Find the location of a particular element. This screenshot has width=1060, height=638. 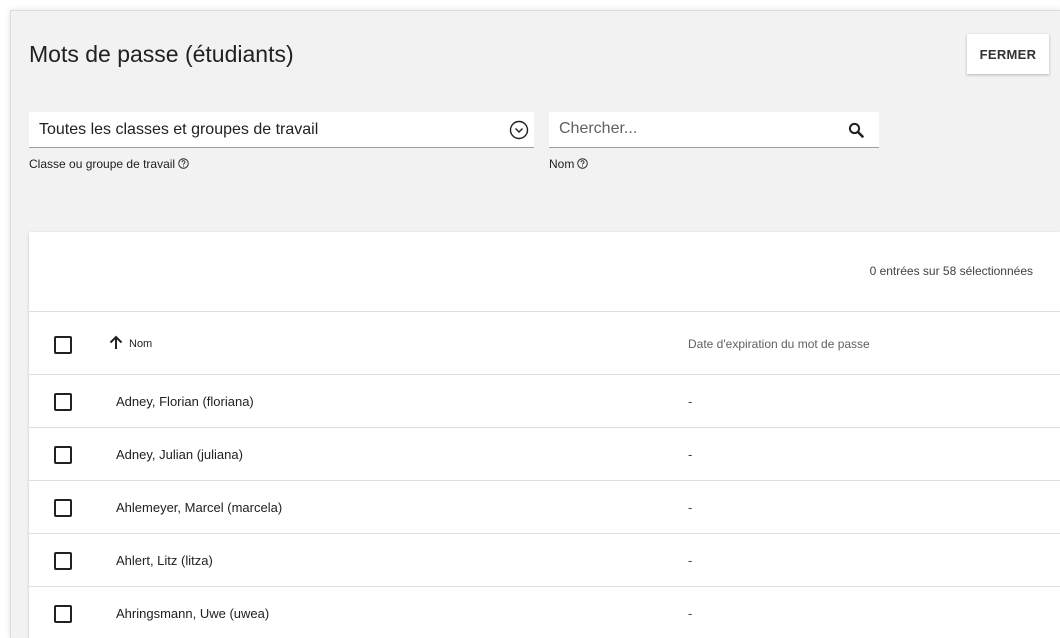

class-group-caption: Classe ou groupe de travail is located at coordinates (109, 164).